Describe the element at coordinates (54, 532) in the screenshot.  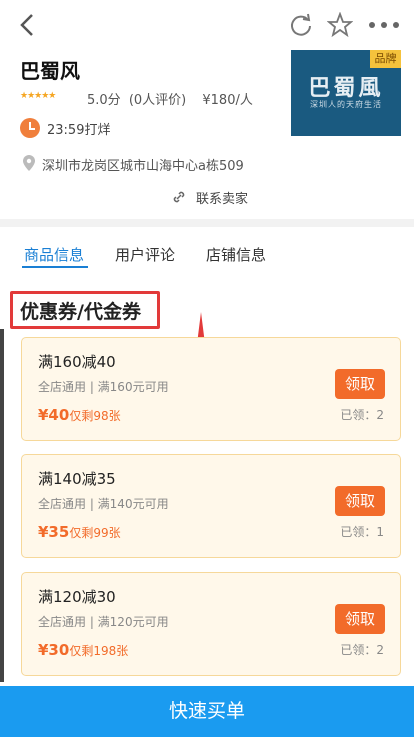
I see `coupon-amount: ¥35` at that location.